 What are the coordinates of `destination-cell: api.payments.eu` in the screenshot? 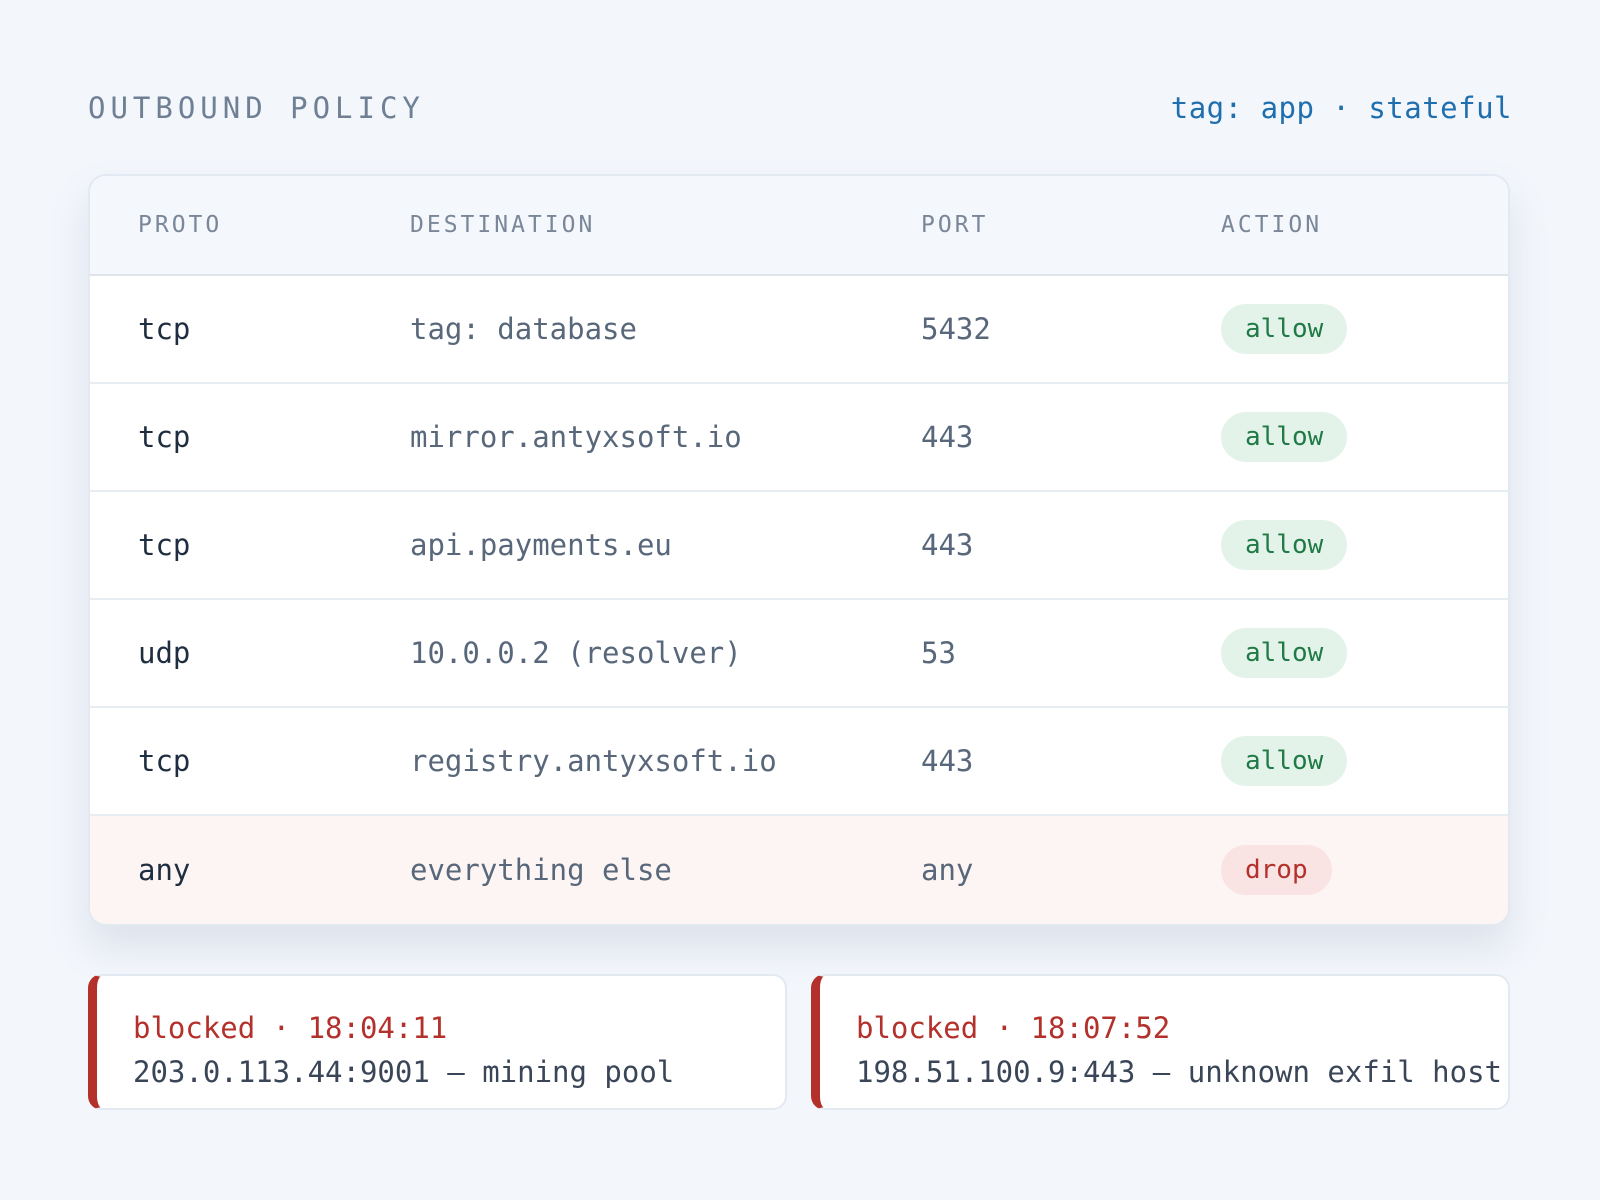 It's located at (541, 545).